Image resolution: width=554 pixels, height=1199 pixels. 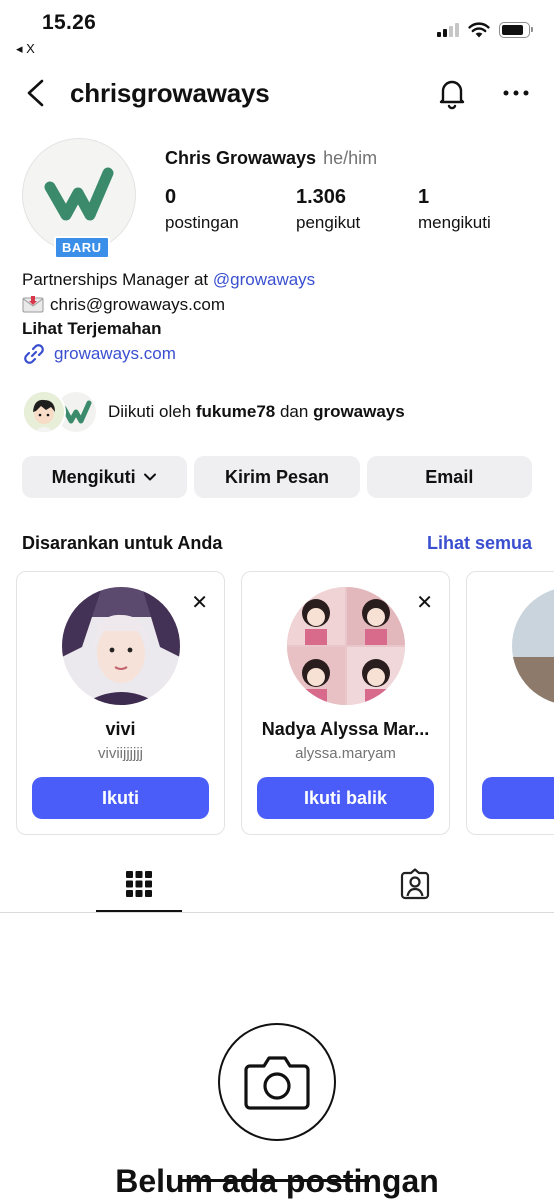 What do you see at coordinates (264, 279) in the screenshot?
I see `bio-mention-link: @growaways` at bounding box center [264, 279].